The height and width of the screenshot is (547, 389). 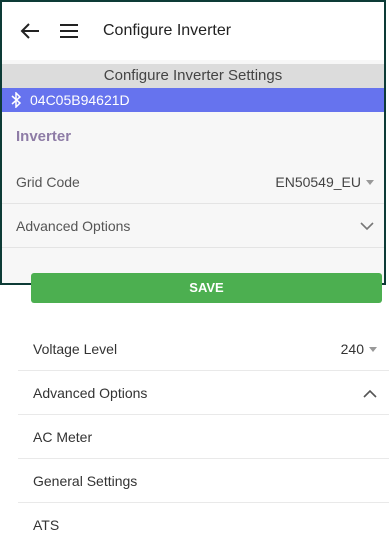 I want to click on section-heading-inverter: Inverter, so click(x=44, y=136).